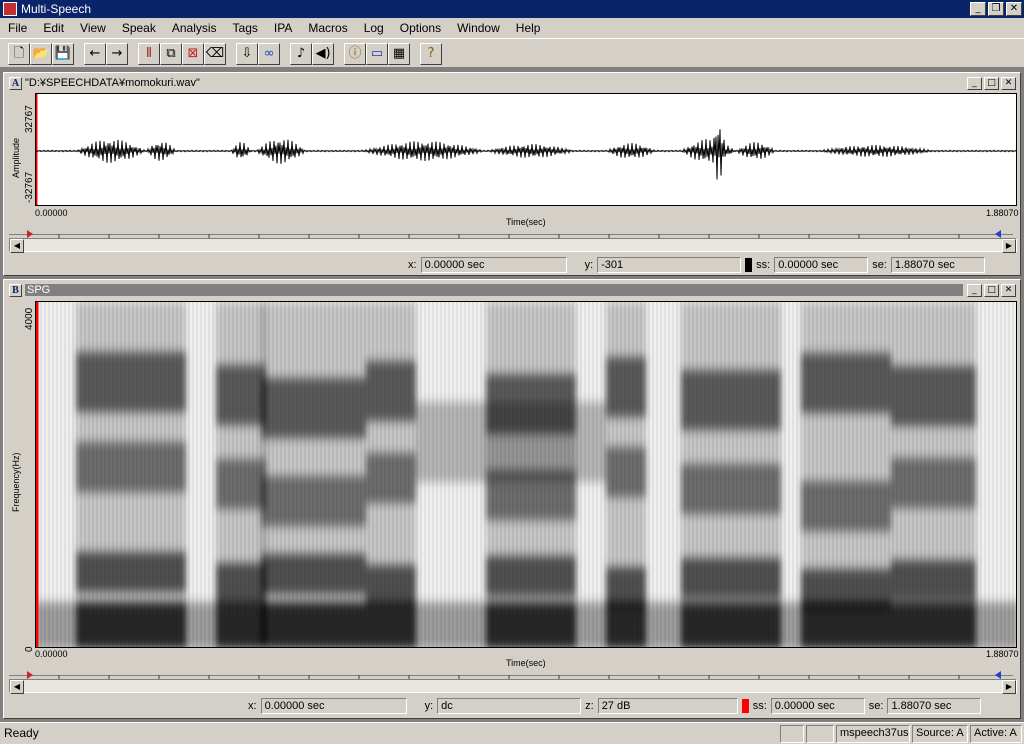 This screenshot has width=1024, height=744. I want to click on menu-macros: Macros, so click(327, 28).